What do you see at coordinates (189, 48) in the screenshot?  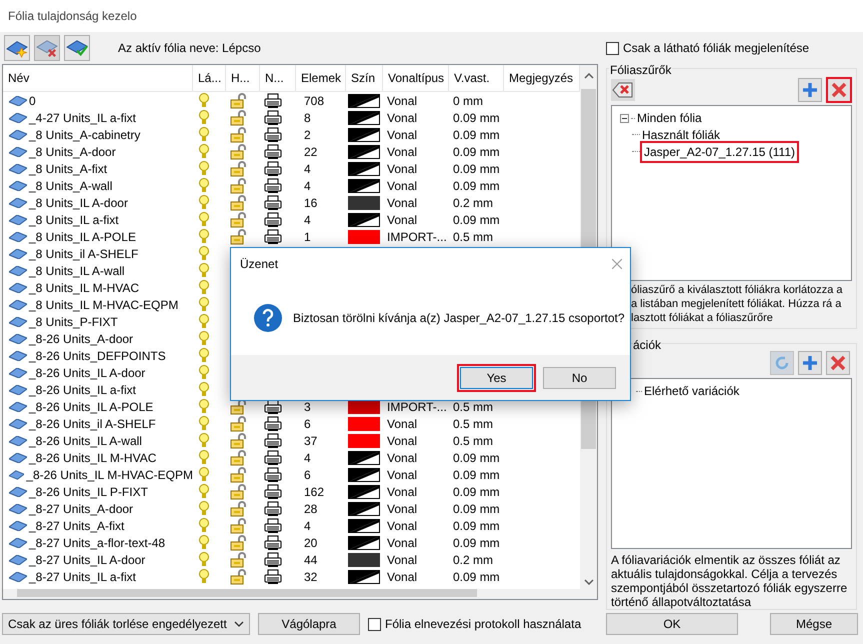 I see `active-layer-label: Az aktív fólia neve: Lépcso` at bounding box center [189, 48].